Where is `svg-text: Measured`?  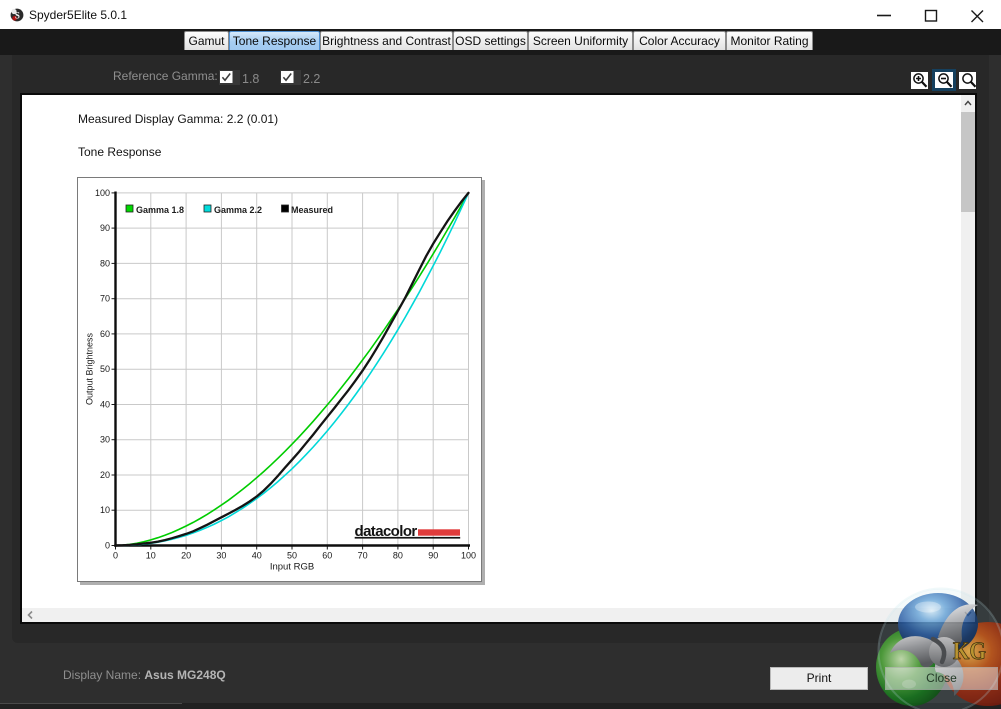 svg-text: Measured is located at coordinates (312, 210).